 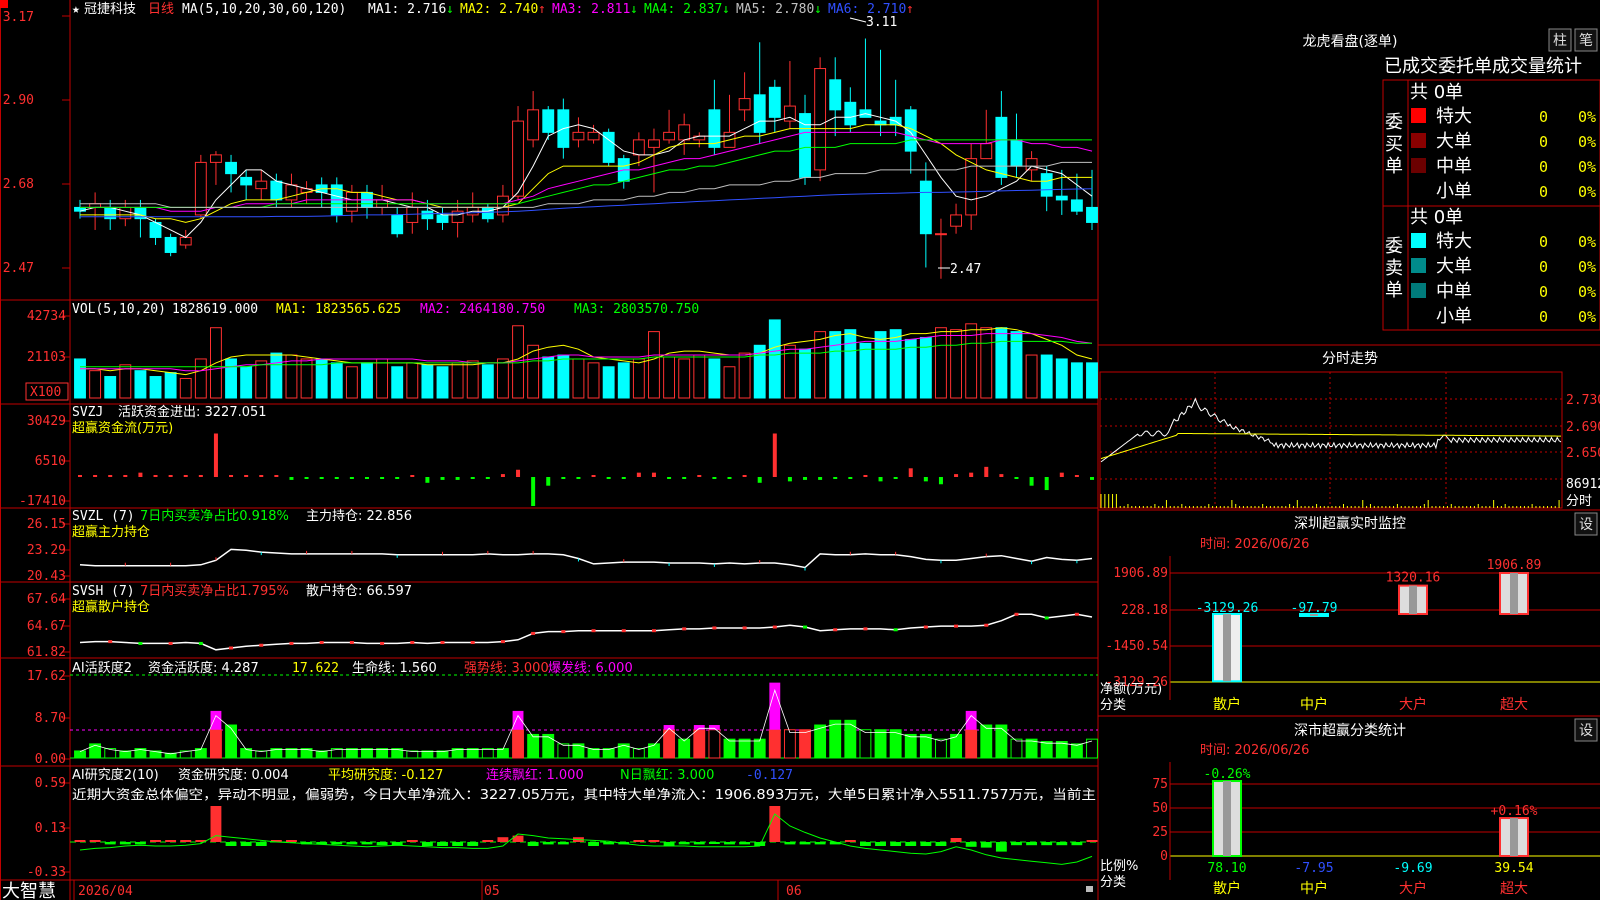 What do you see at coordinates (29, 890) in the screenshot?
I see `brand-label: 大智慧` at bounding box center [29, 890].